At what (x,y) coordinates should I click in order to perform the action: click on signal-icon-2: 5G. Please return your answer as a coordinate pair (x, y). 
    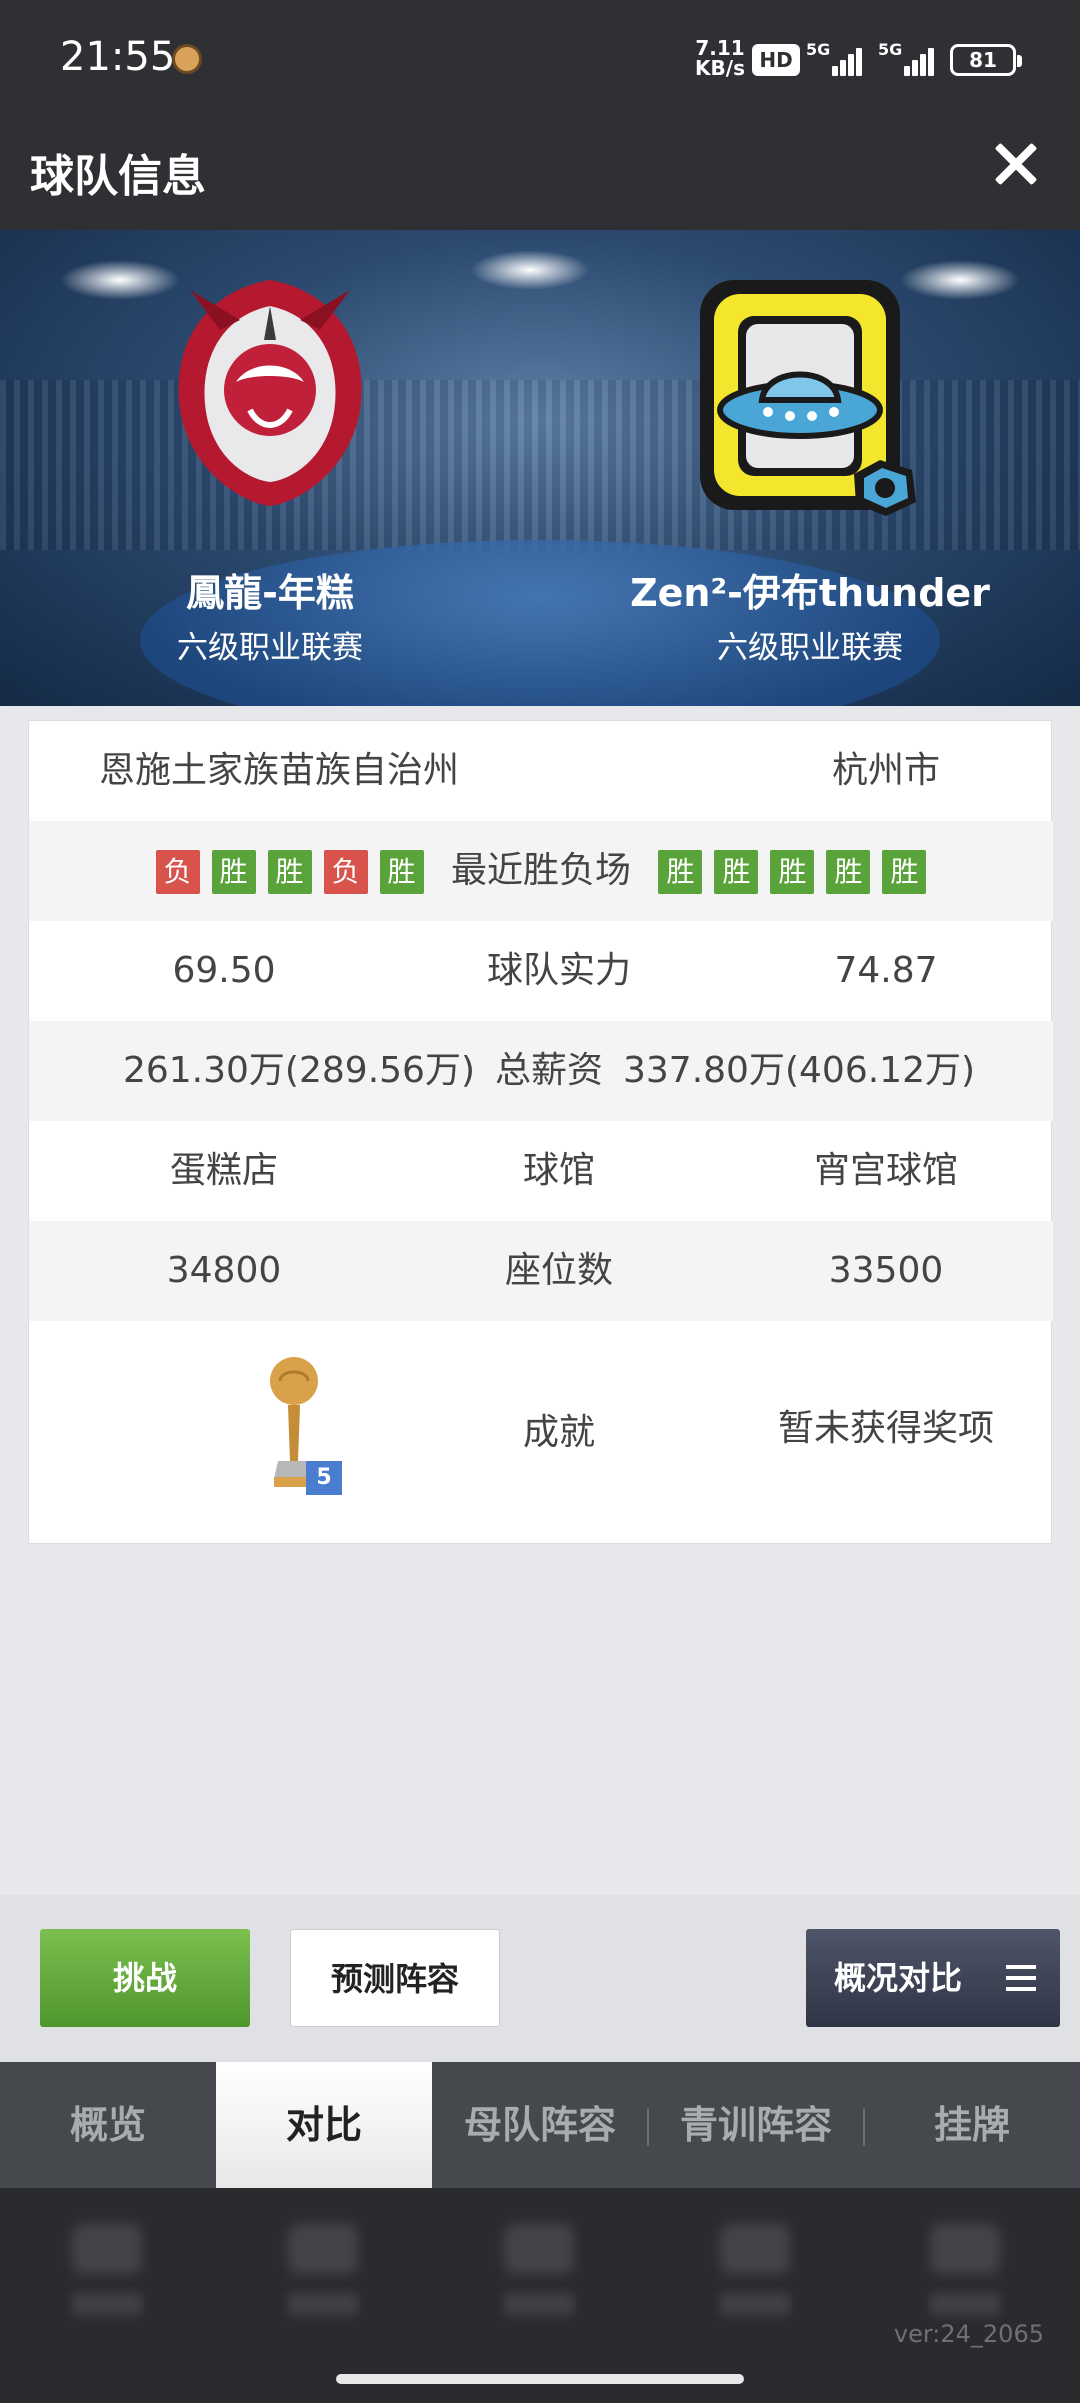
    Looking at the image, I should click on (907, 58).